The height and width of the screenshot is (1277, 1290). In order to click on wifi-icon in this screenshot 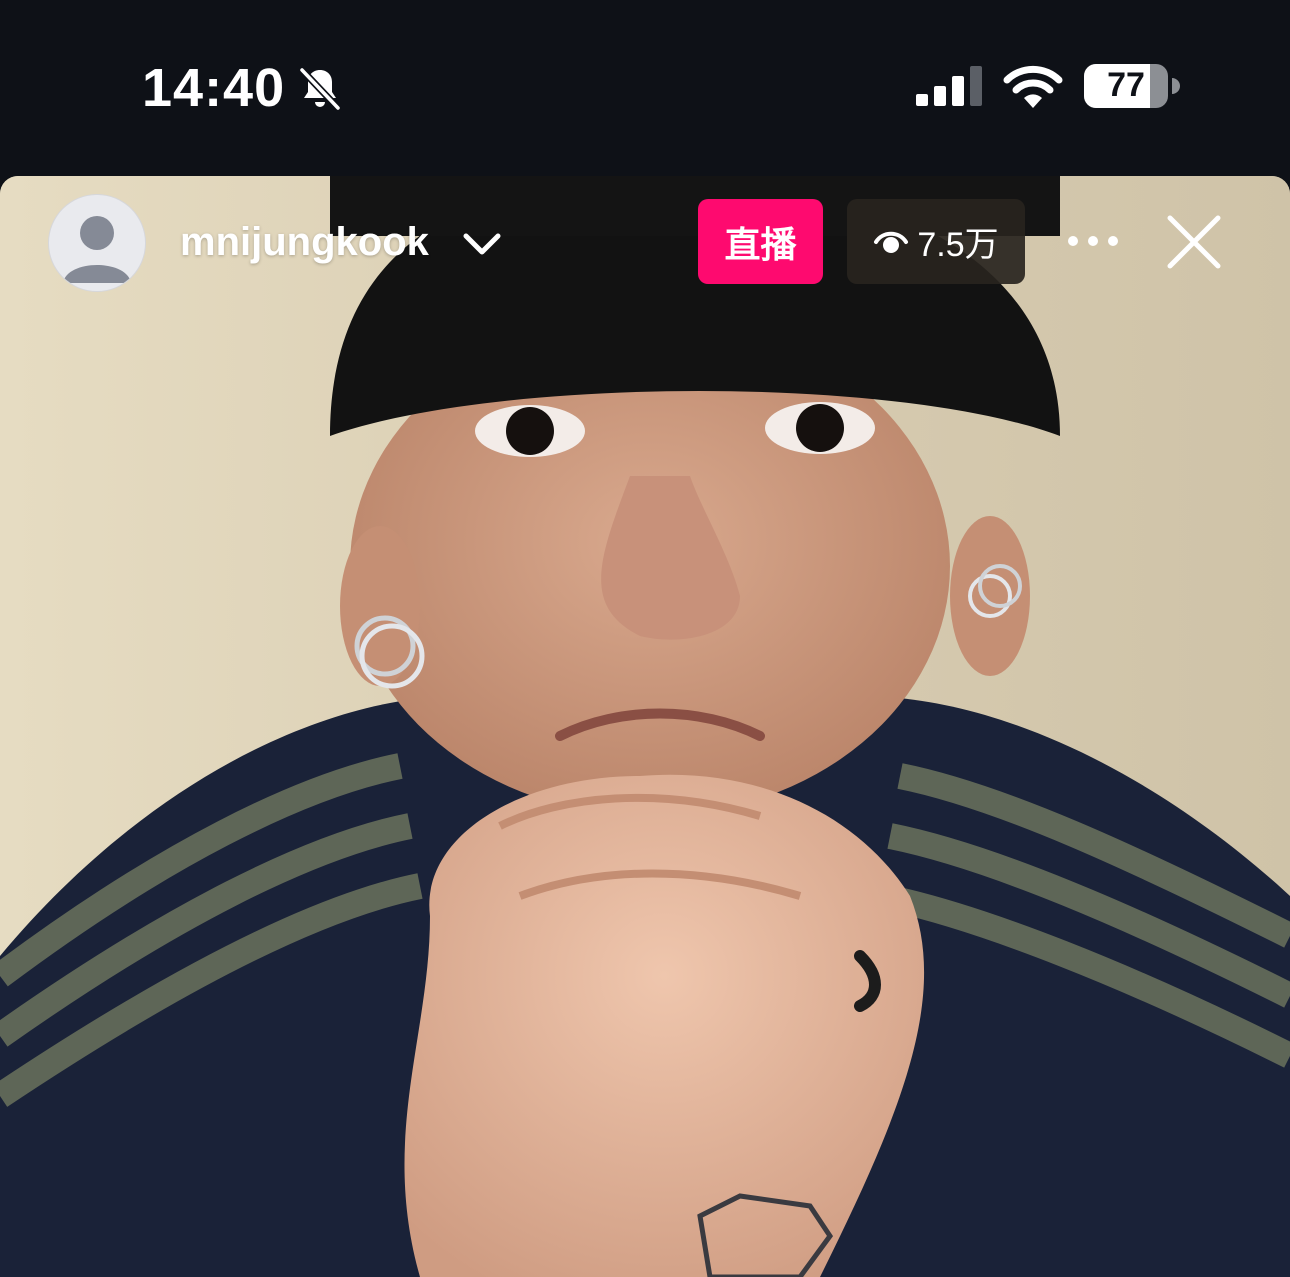, I will do `click(1033, 86)`.